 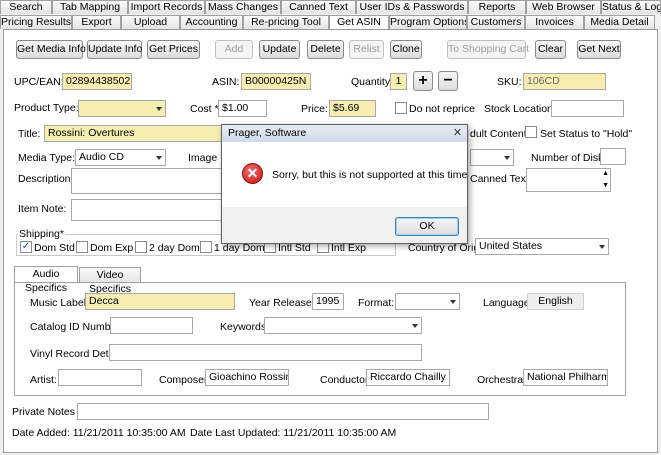 What do you see at coordinates (151, 325) in the screenshot?
I see `catalog-id-field` at bounding box center [151, 325].